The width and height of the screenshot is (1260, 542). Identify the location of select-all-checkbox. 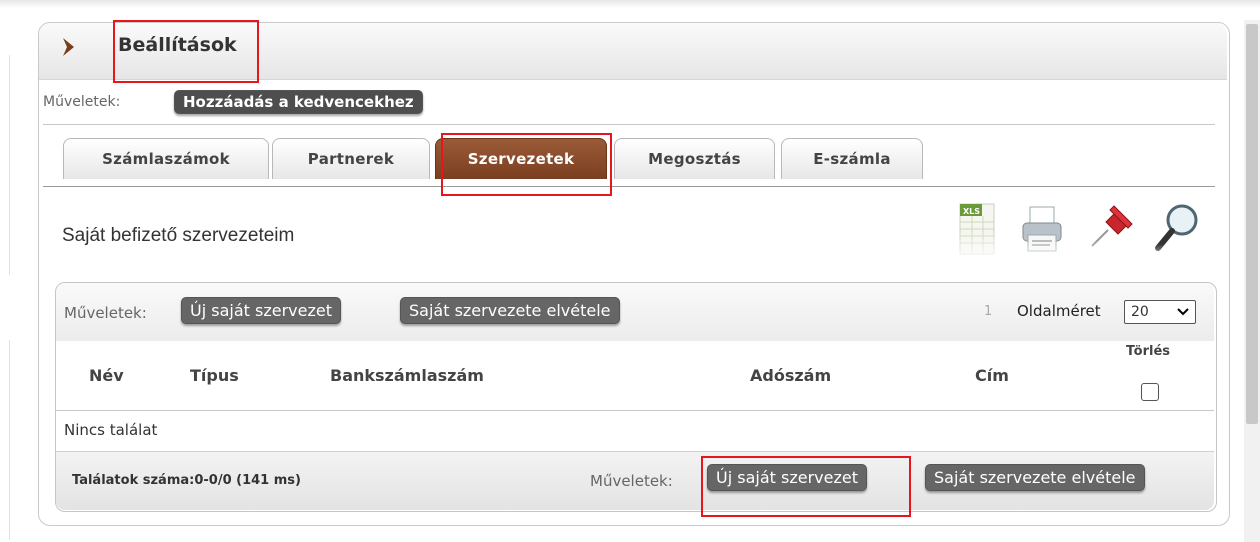
(1150, 392).